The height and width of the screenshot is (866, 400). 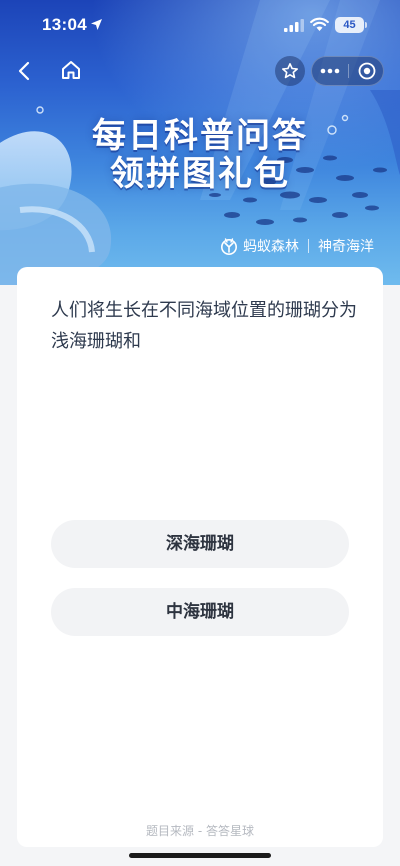 I want to click on home-button, so click(x=71, y=70).